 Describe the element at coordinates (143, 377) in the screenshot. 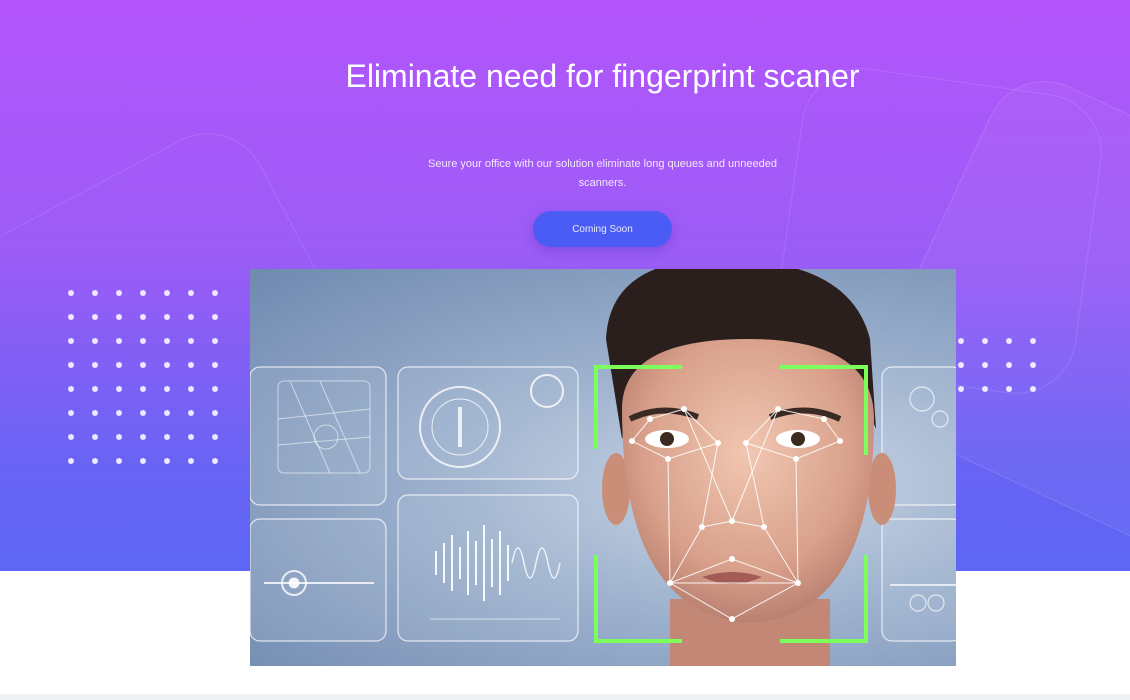

I see `dot-pattern-left` at that location.